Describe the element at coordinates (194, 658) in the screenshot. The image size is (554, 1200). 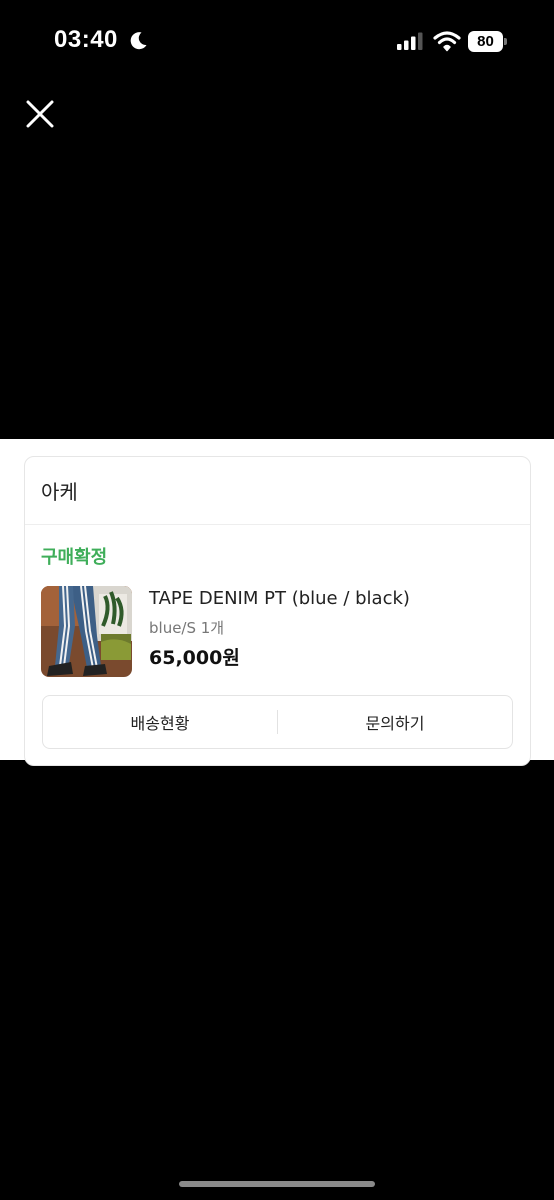
I see `product-price: 65,000원` at that location.